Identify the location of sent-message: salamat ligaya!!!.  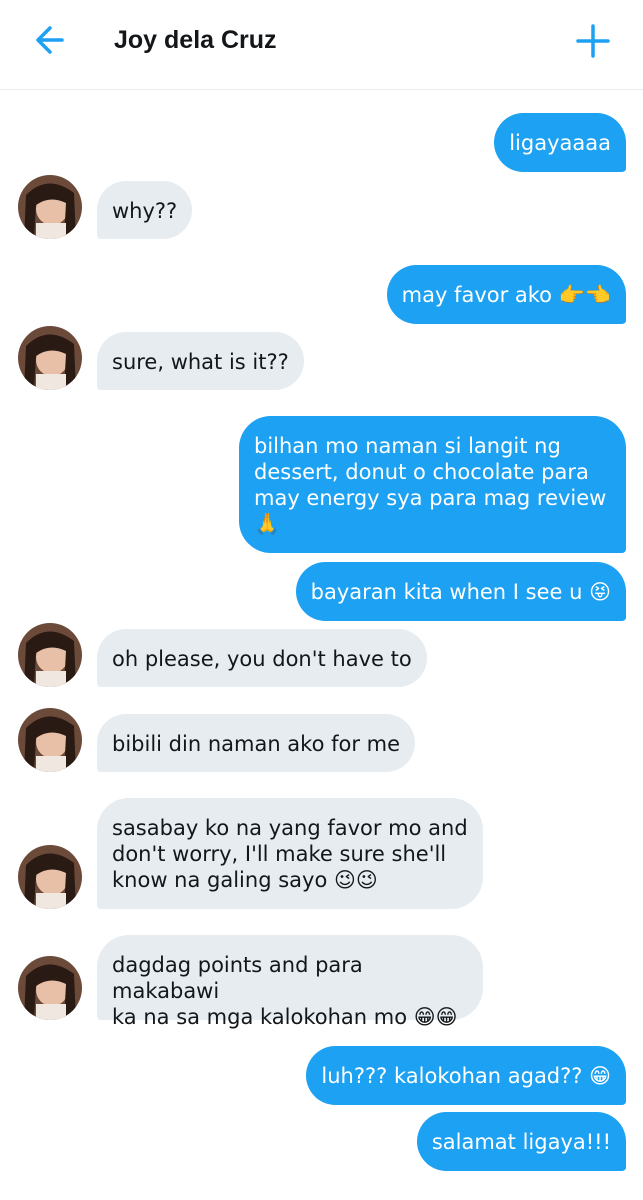
(521, 1141).